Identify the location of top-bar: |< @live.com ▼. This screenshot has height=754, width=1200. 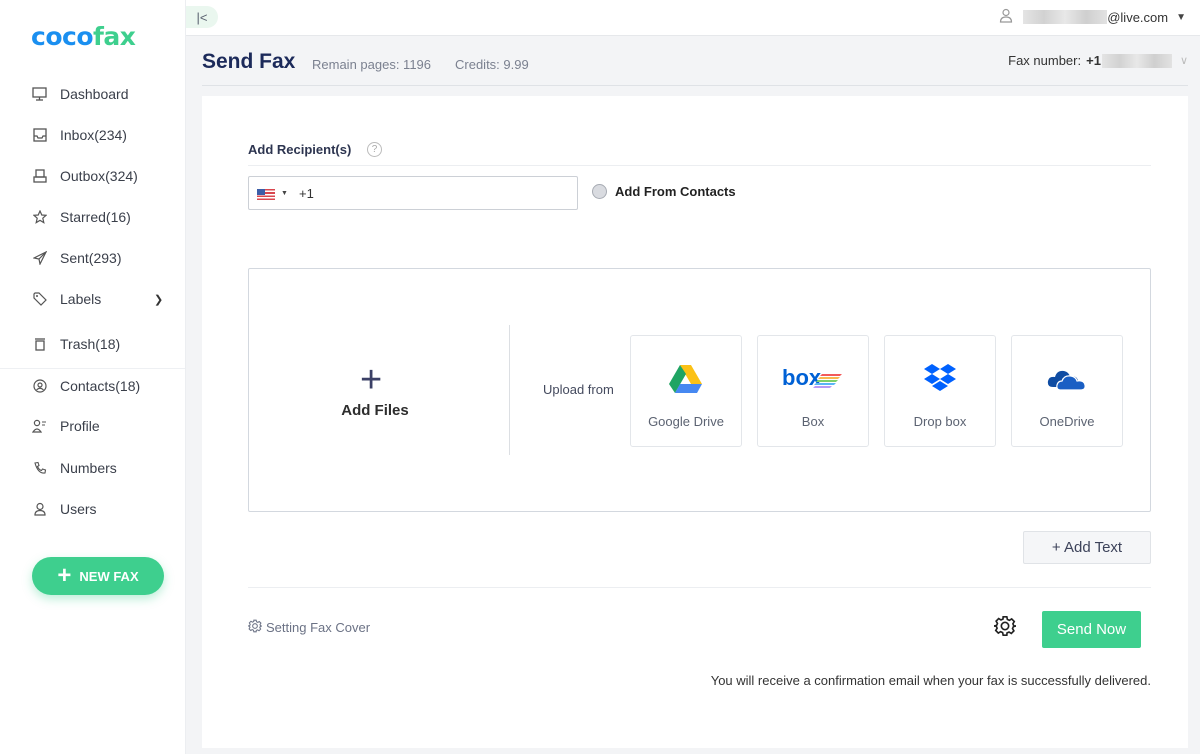
(693, 18).